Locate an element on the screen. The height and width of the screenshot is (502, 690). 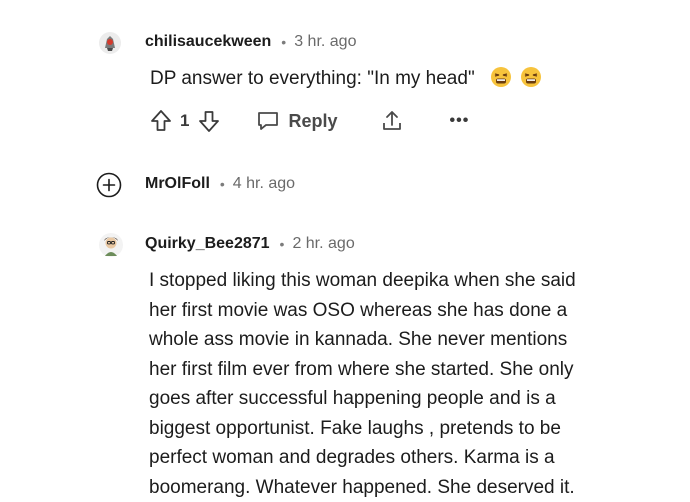
reply-label: Reply is located at coordinates (312, 121).